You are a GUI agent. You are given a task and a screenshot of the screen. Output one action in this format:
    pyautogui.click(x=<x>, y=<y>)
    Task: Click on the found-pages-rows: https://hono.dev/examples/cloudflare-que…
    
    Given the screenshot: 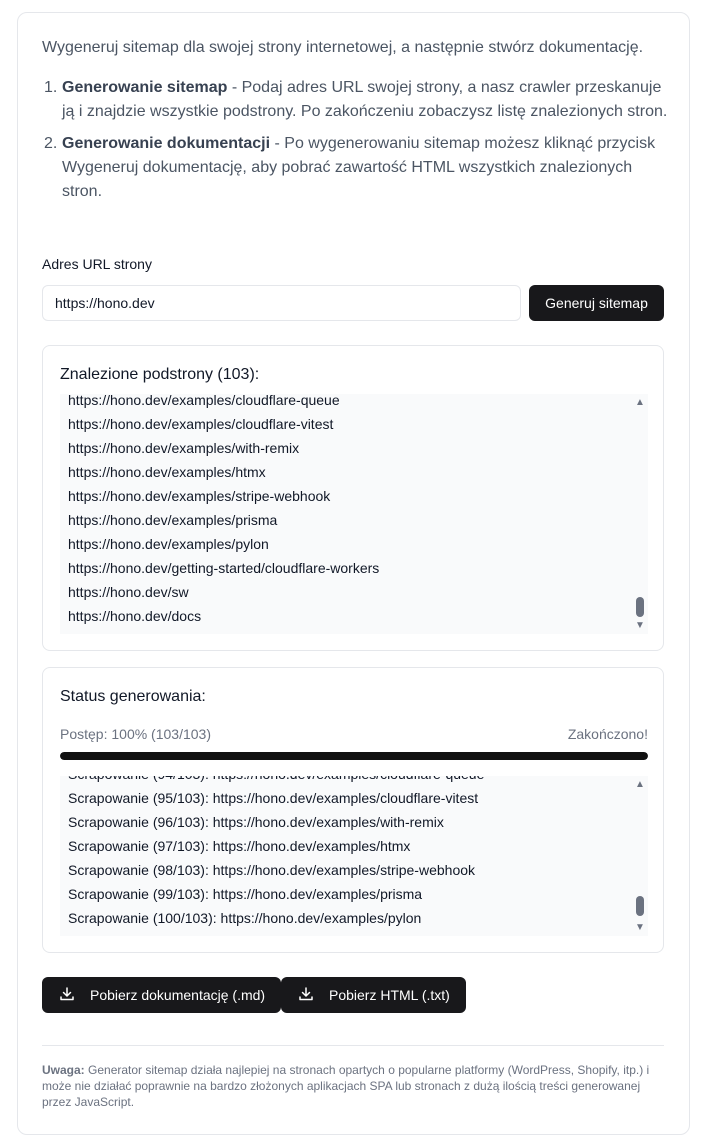 What is the action you would take?
    pyautogui.click(x=223, y=511)
    